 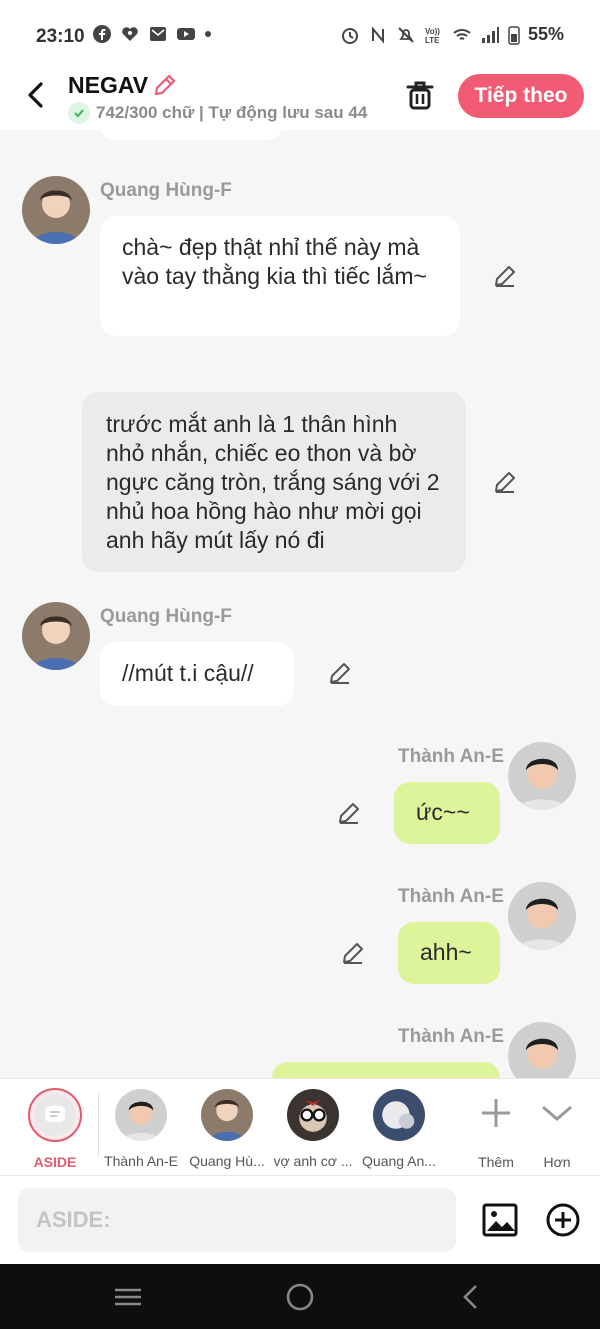 I want to click on picker-item-thanh-an: Thành An-E, so click(x=141, y=1128).